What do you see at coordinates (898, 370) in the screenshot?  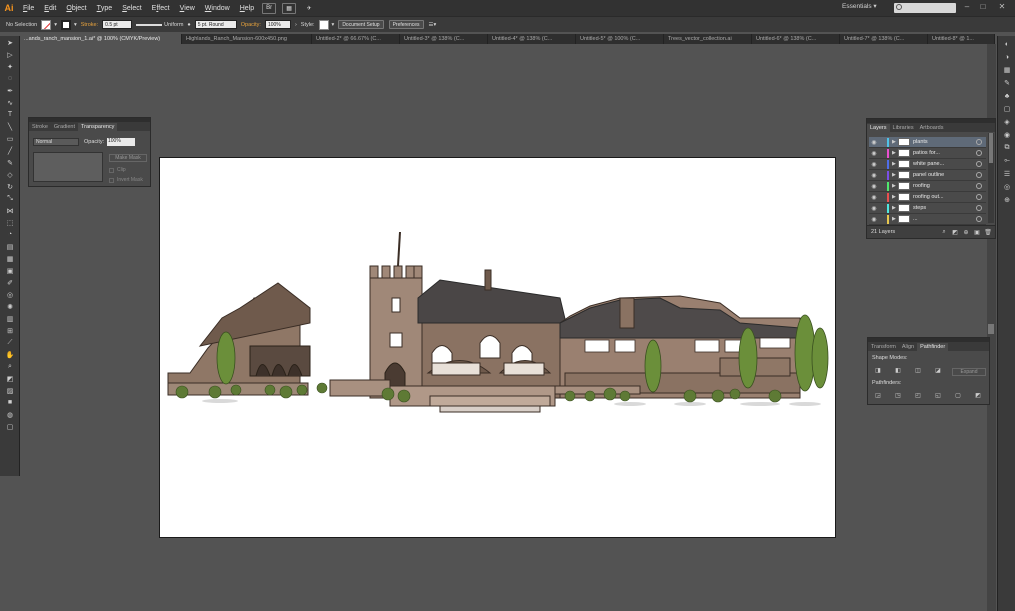 I see `minus-front-icon: ◧` at bounding box center [898, 370].